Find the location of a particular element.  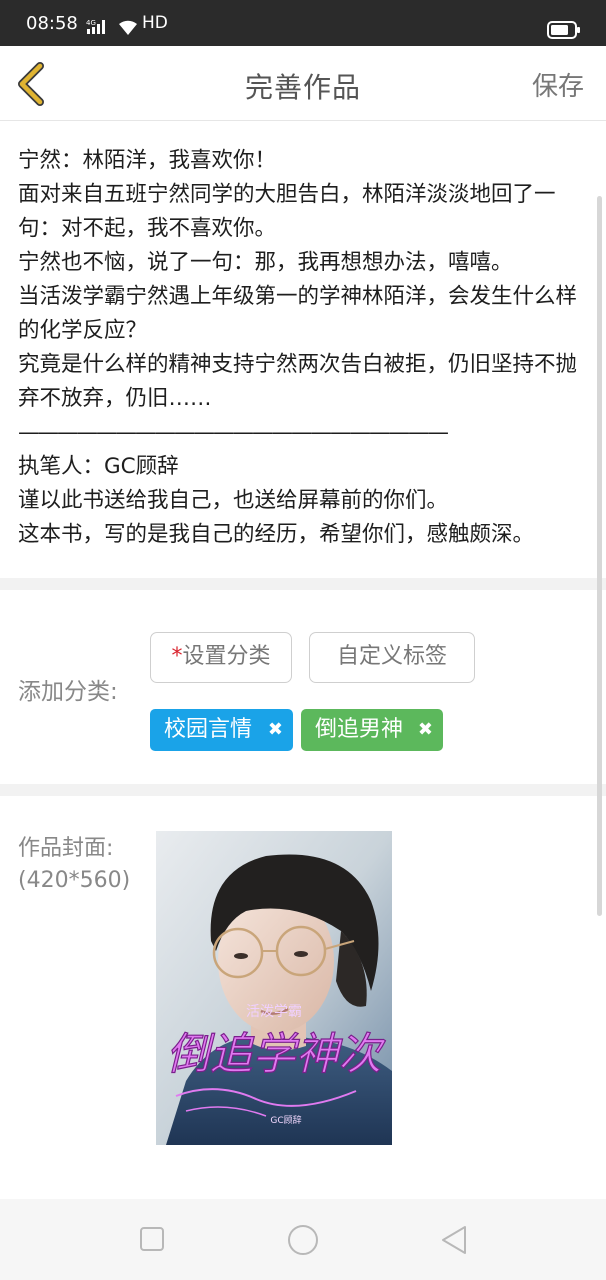

system-nav-bar is located at coordinates (303, 1239).